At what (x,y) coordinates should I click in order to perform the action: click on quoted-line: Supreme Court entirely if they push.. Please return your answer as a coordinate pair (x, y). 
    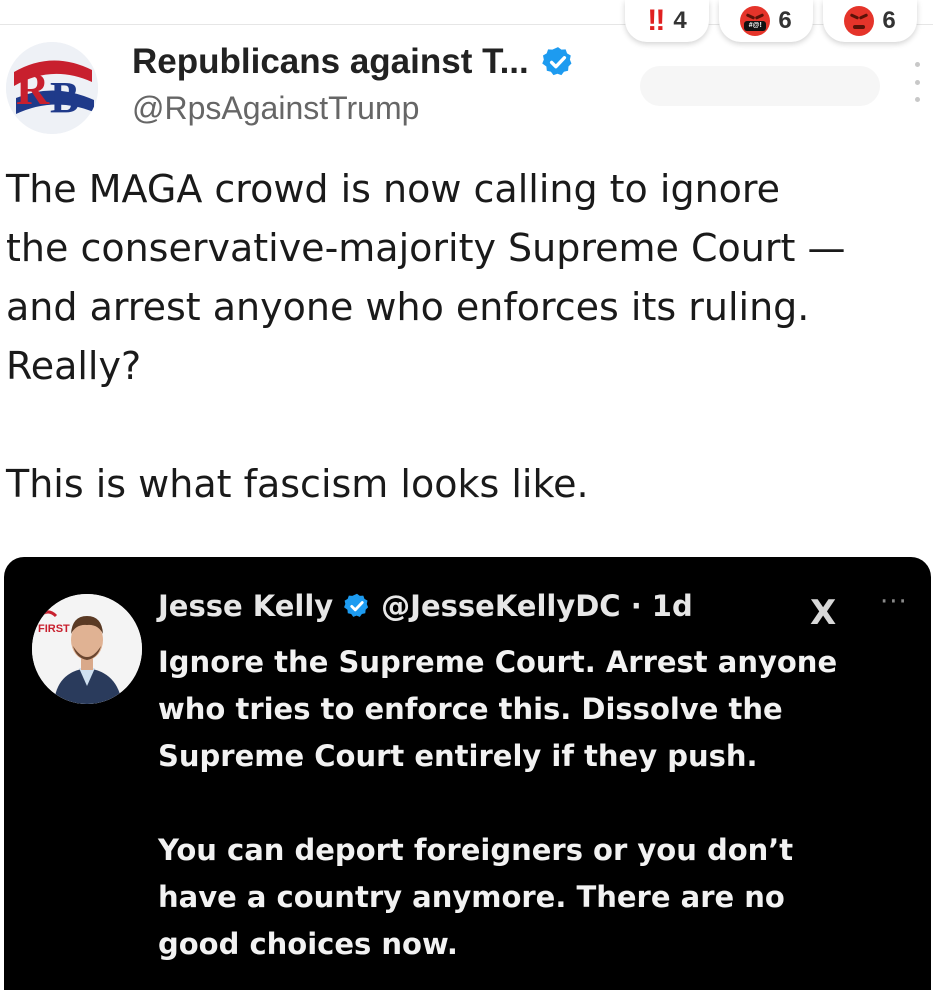
    Looking at the image, I should click on (458, 756).